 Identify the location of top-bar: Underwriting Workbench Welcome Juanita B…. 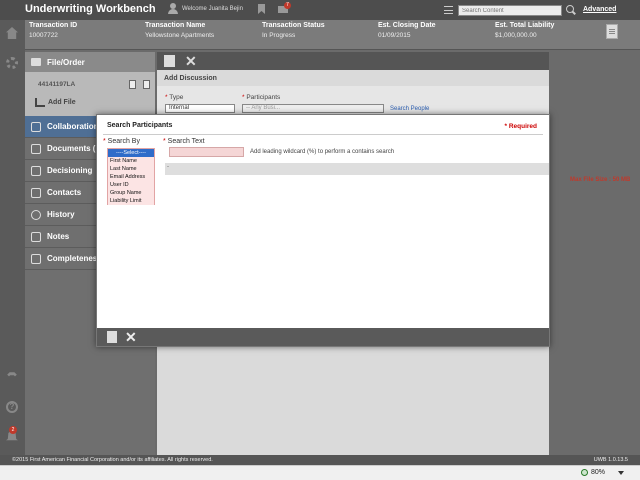
(320, 10).